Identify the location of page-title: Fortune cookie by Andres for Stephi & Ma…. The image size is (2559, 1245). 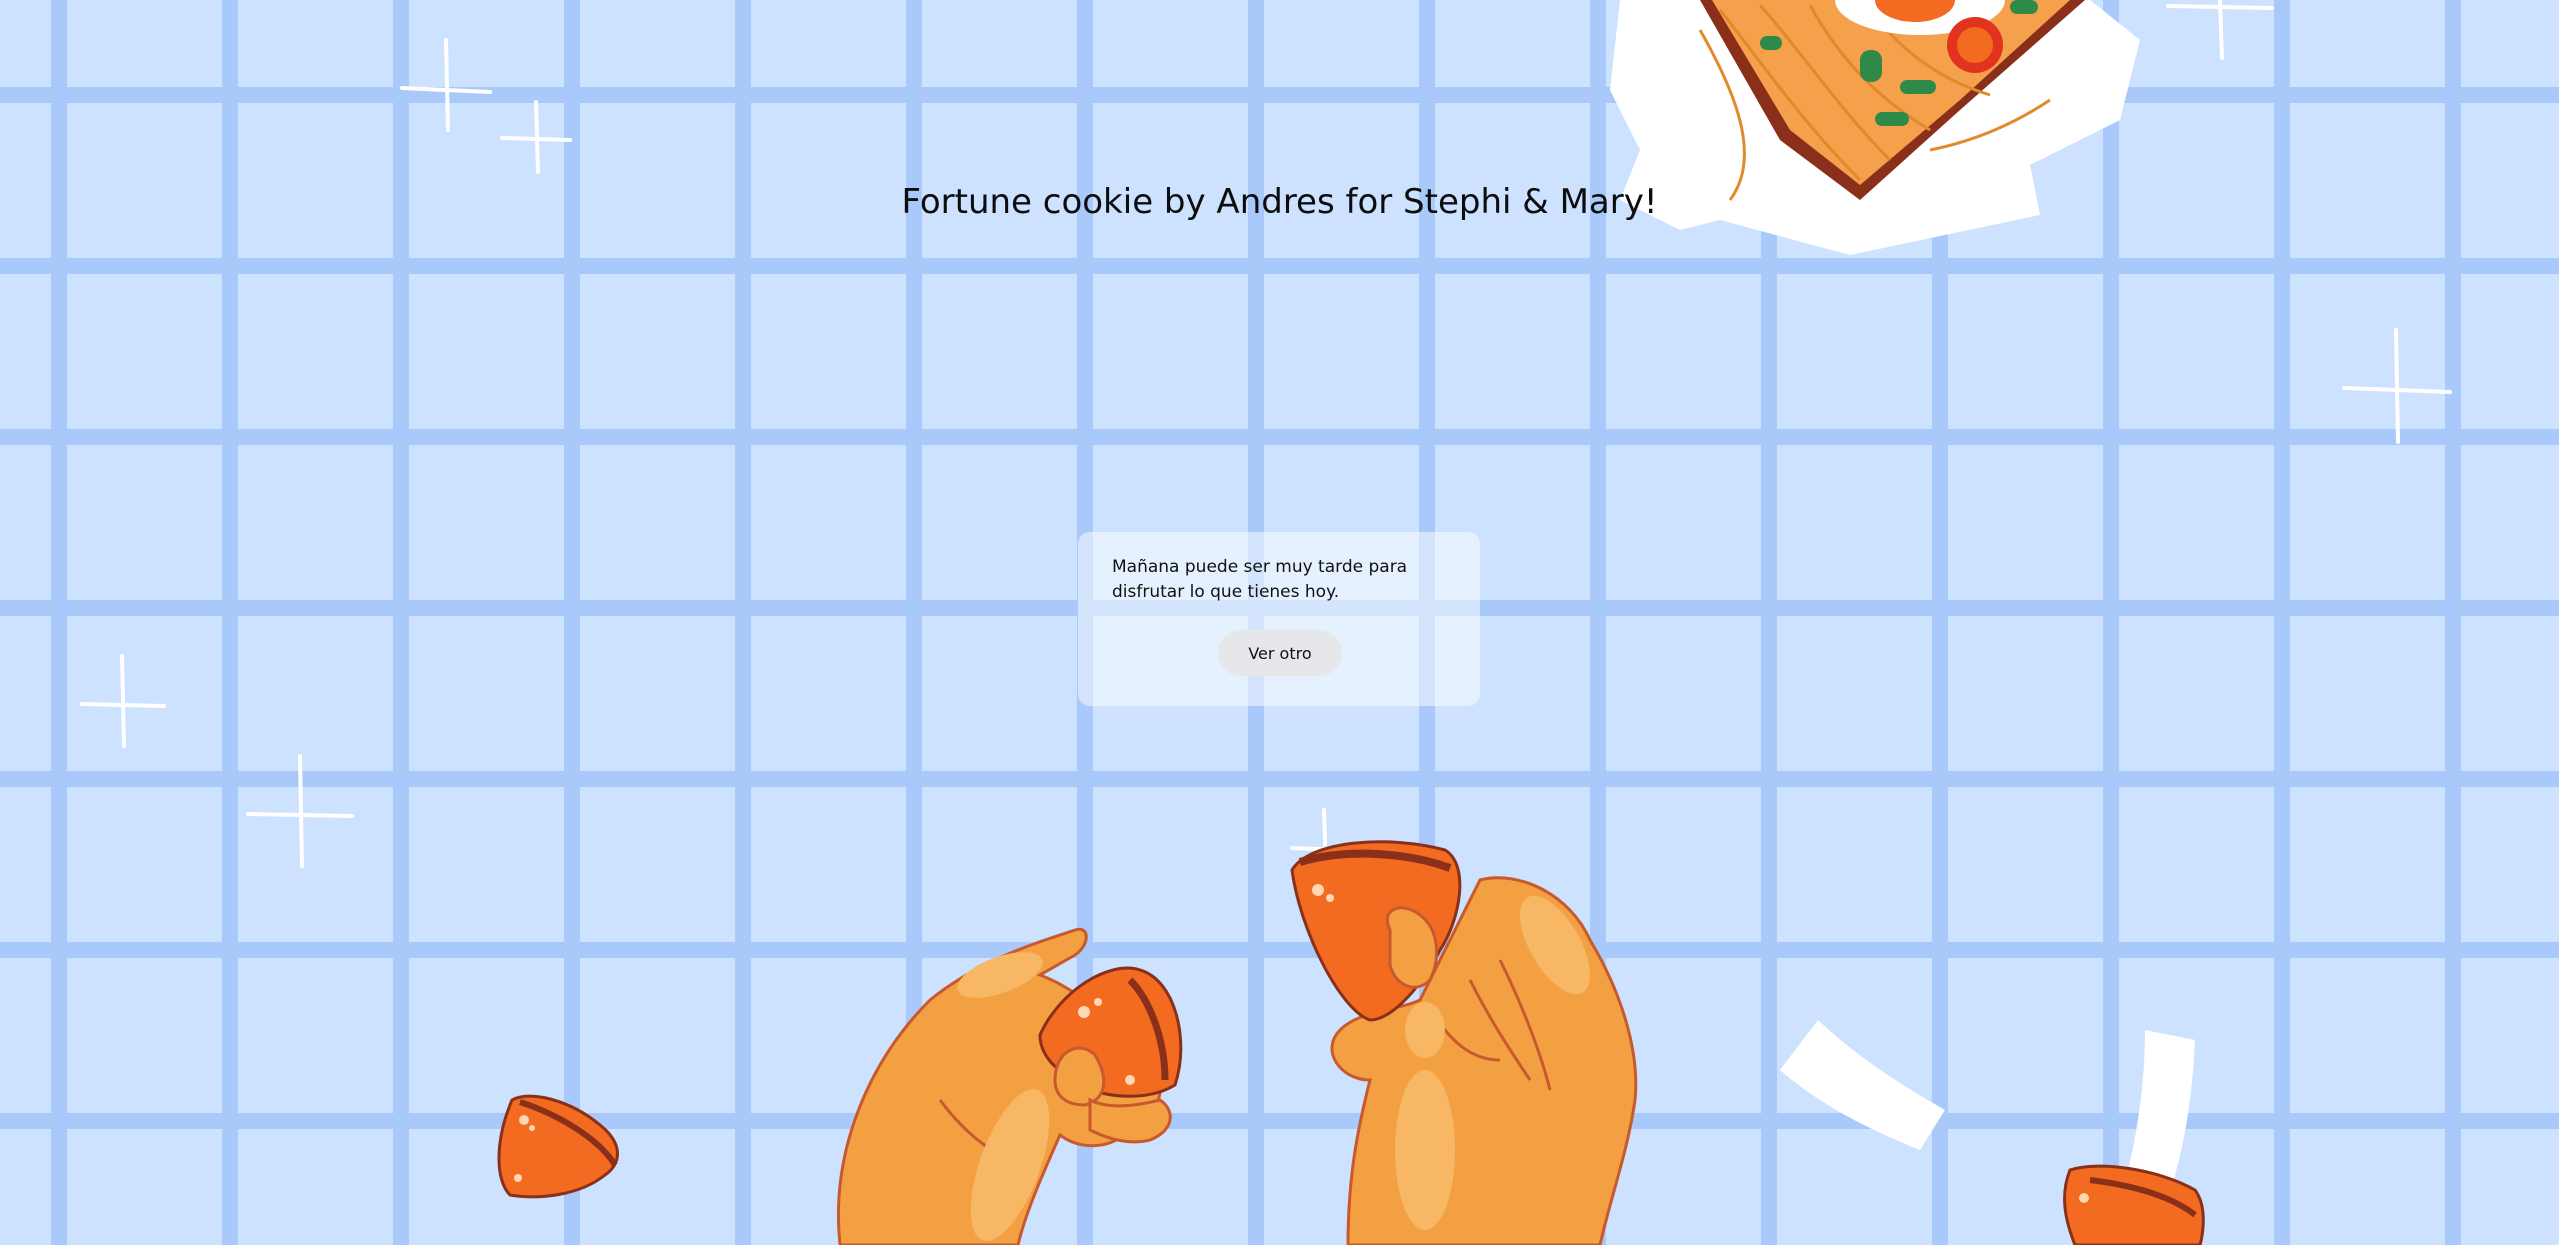
(1279, 202).